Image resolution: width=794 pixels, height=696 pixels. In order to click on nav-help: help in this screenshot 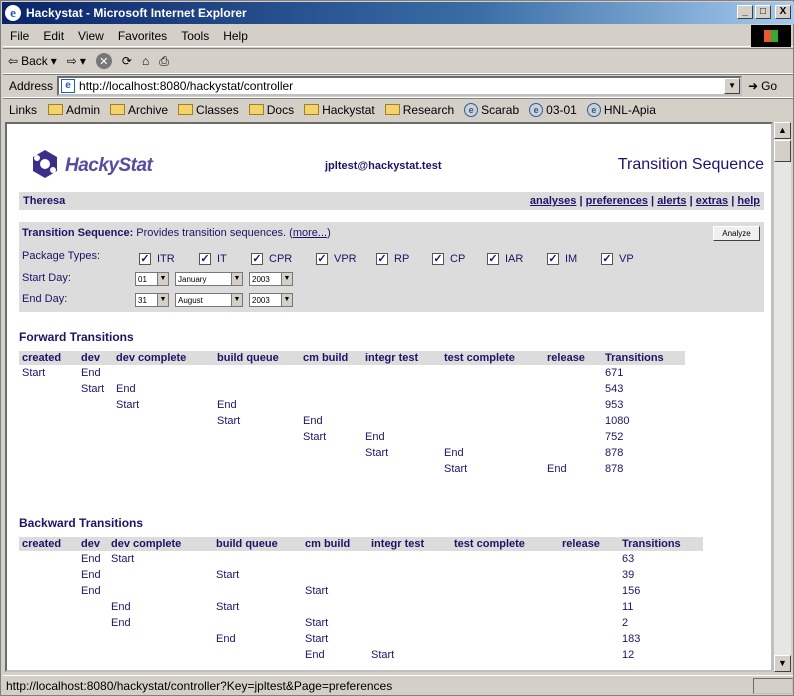, I will do `click(748, 201)`.